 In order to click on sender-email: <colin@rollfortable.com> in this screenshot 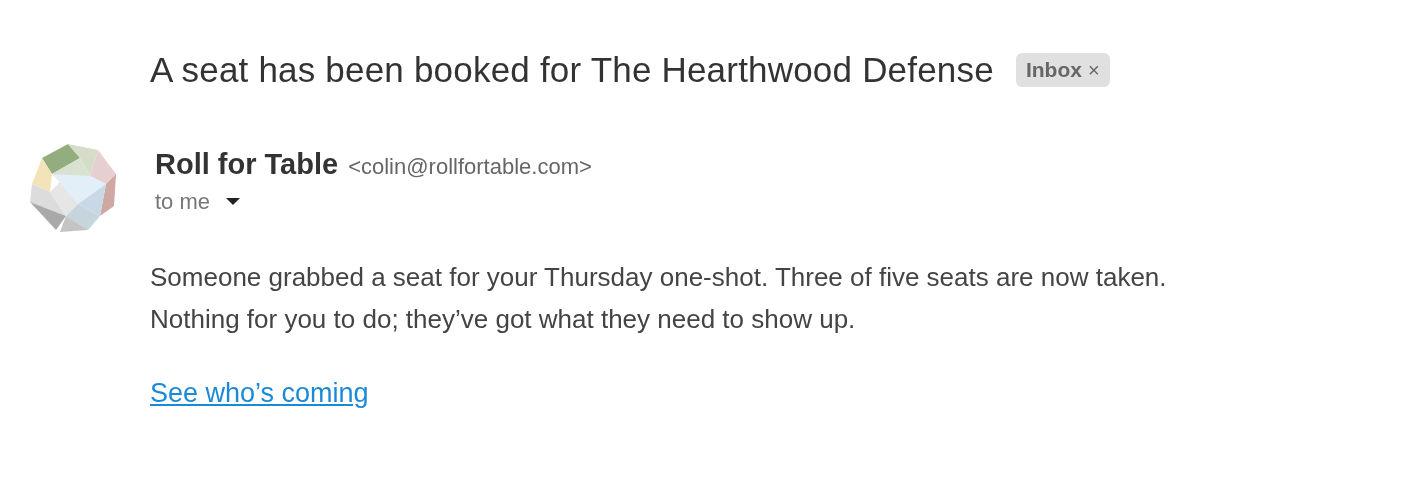, I will do `click(470, 167)`.